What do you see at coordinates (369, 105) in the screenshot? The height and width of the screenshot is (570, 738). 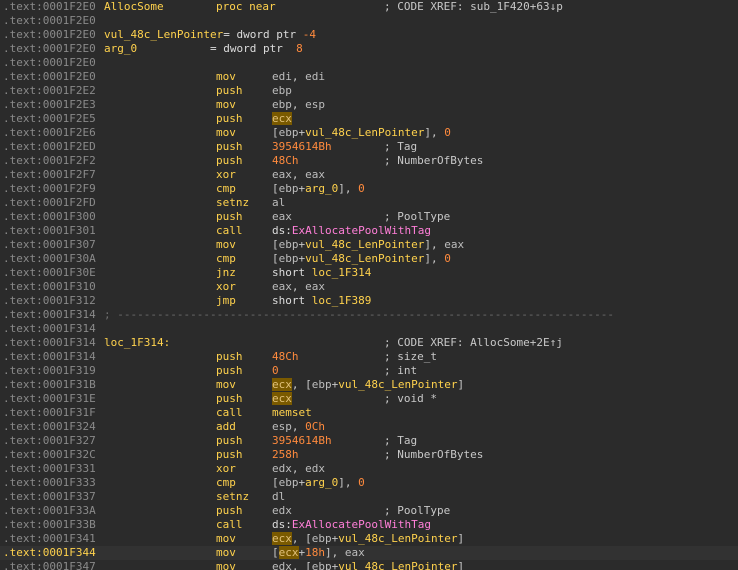 I see `listing-line: .text:0001F2E3 mov ebp, esp` at bounding box center [369, 105].